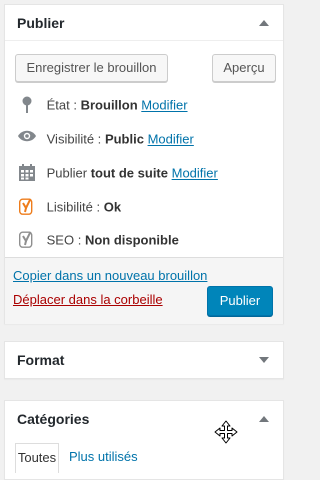  What do you see at coordinates (88, 299) in the screenshot?
I see `move-to-trash-link: Déplacer dans la corbeille` at bounding box center [88, 299].